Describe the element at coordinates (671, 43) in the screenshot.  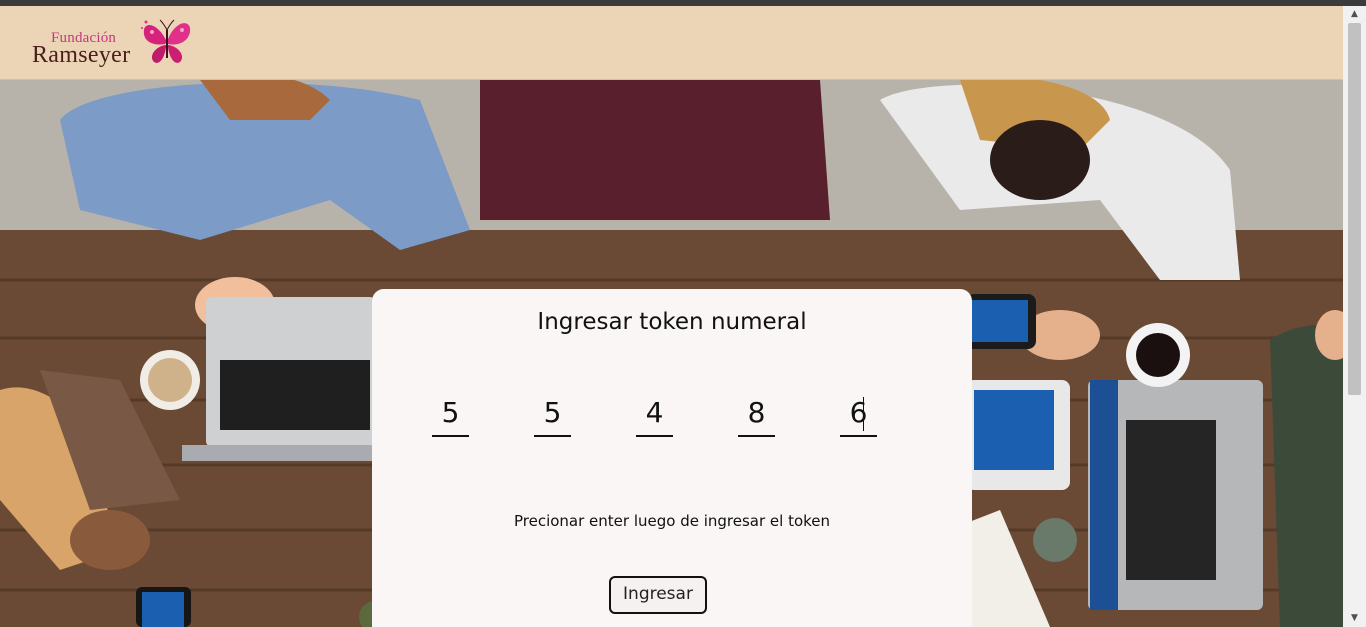
I see `site-header: Fundación Ramseyer` at that location.